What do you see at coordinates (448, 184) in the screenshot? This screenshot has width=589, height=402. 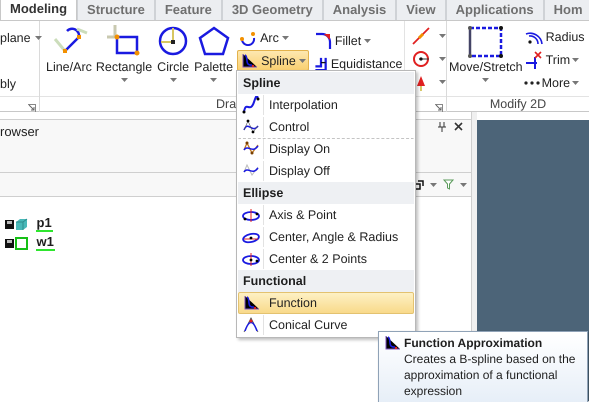 I see `filter-icon` at bounding box center [448, 184].